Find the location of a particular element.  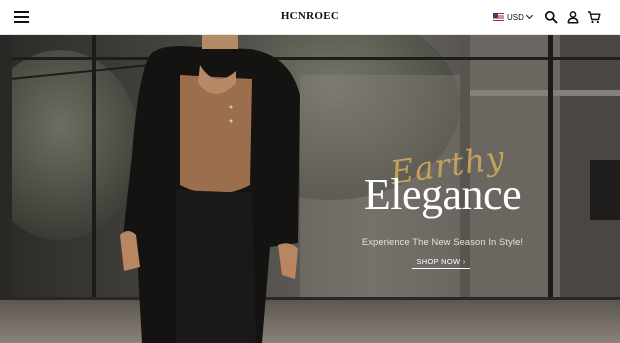

currency-selector: USD is located at coordinates (513, 17).